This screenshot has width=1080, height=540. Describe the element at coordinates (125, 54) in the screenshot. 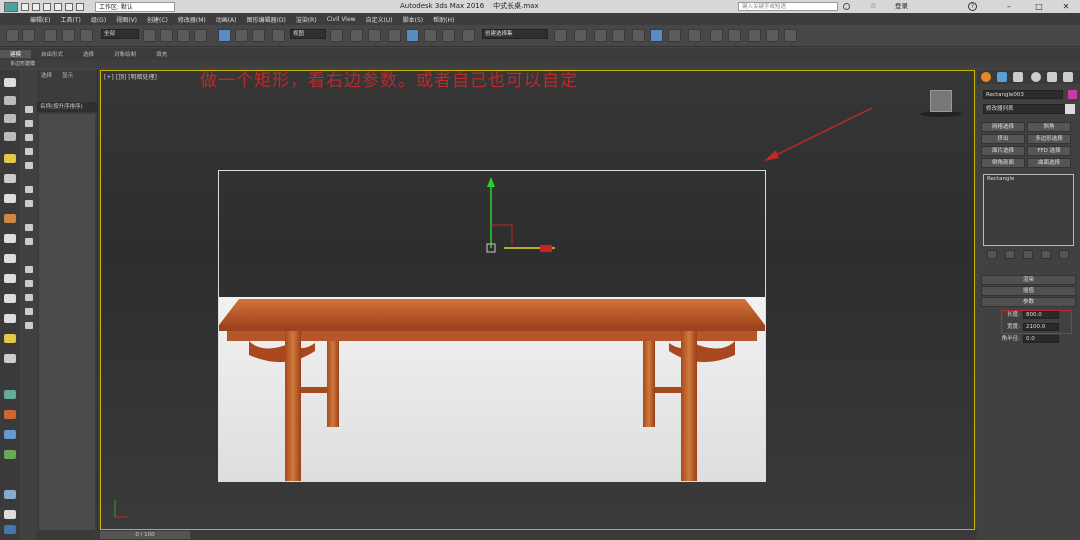

I see `ribbon-tab-object-paint: 对象绘制` at that location.